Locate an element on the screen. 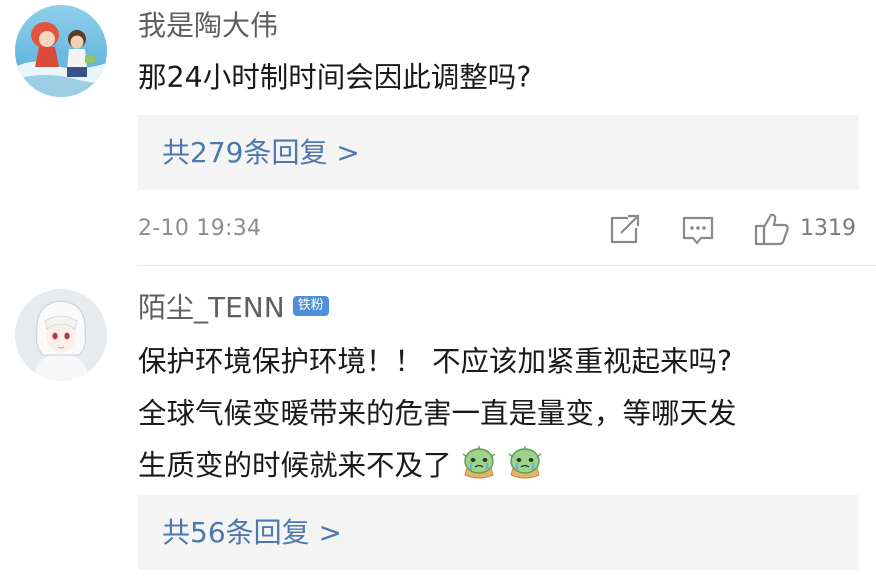 The width and height of the screenshot is (876, 584). comment-meta-bar: 2-10 19:34 1319 is located at coordinates (498, 229).